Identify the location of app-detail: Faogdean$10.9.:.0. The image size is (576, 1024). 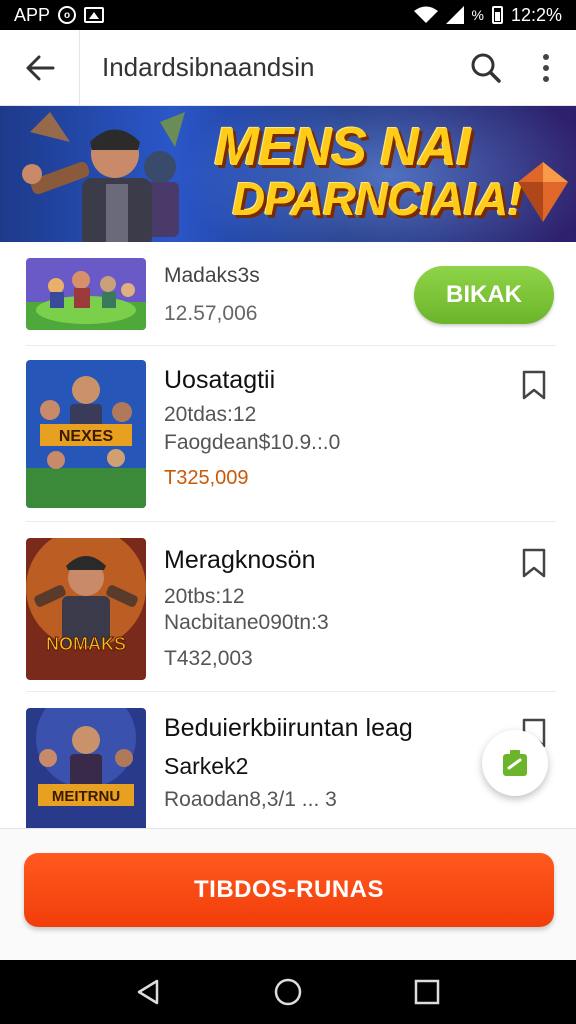
(252, 442).